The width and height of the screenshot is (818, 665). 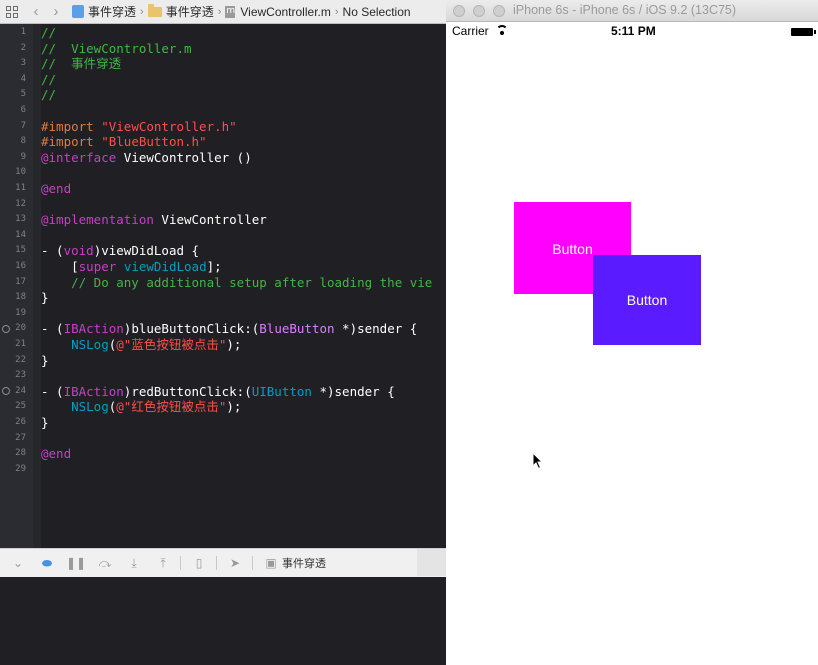 I want to click on code-token: ];, so click(x=214, y=266).